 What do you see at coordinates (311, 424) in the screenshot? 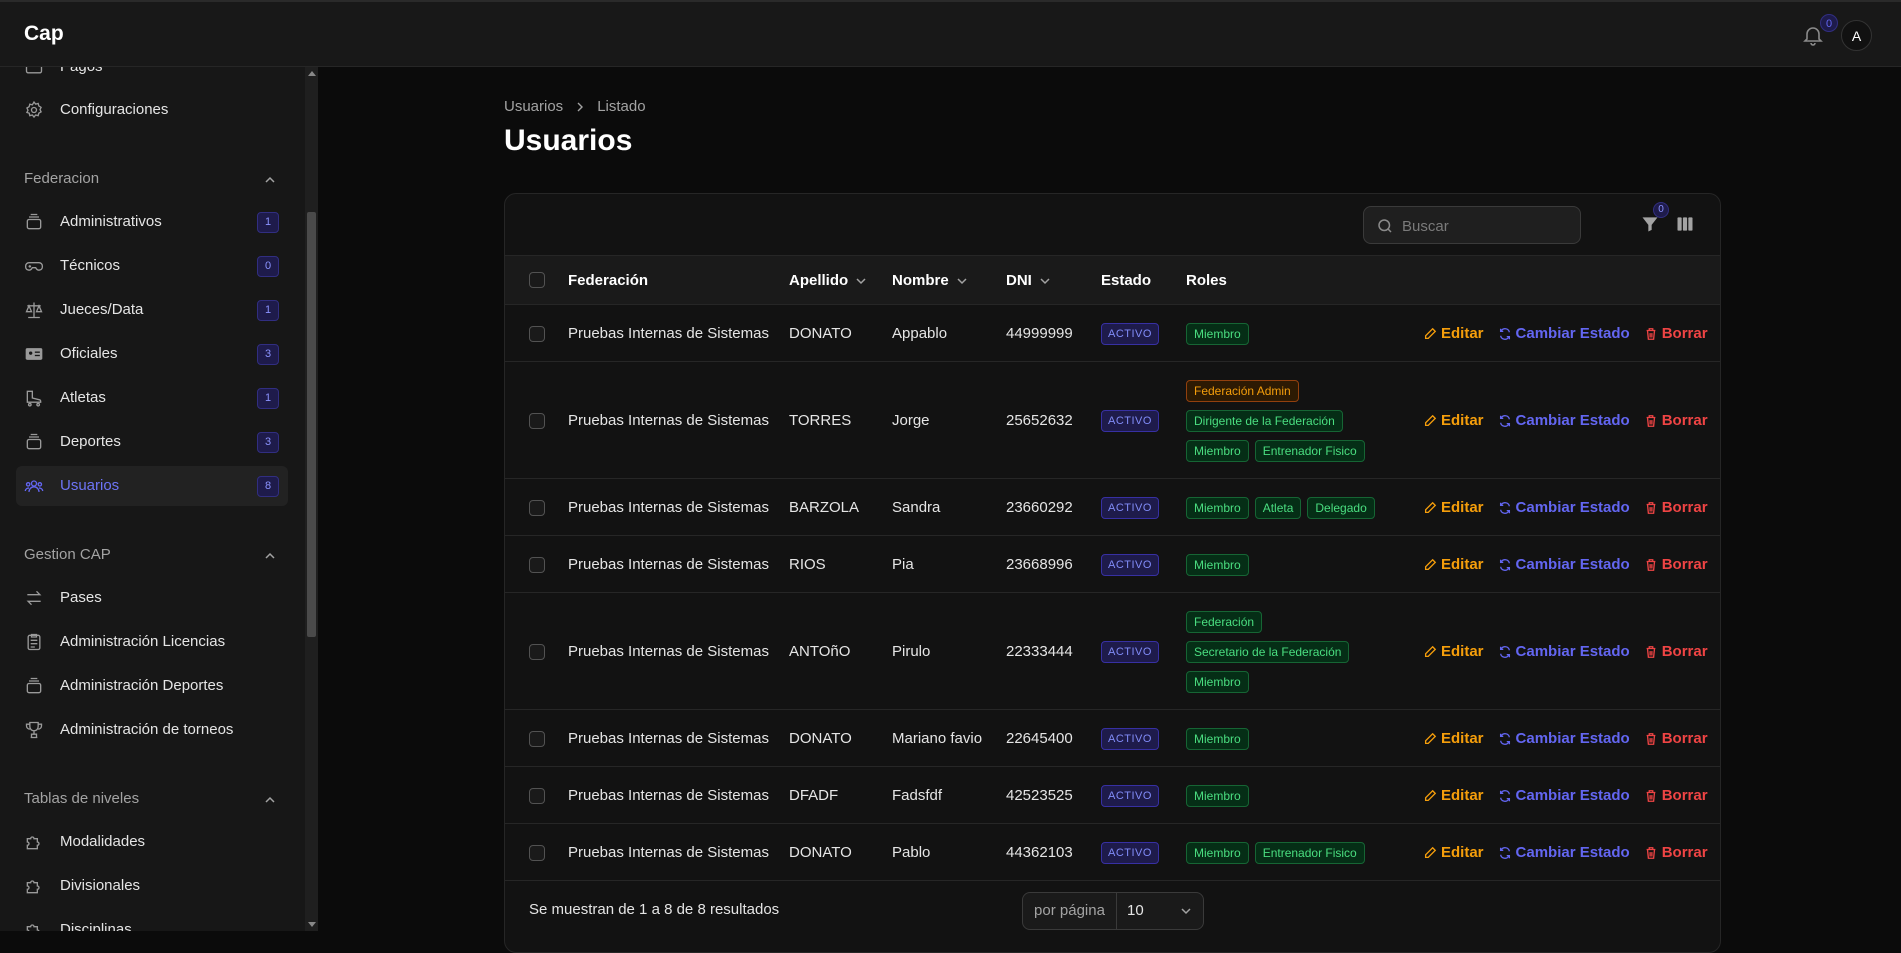
I see `scrollbar-thumb` at bounding box center [311, 424].